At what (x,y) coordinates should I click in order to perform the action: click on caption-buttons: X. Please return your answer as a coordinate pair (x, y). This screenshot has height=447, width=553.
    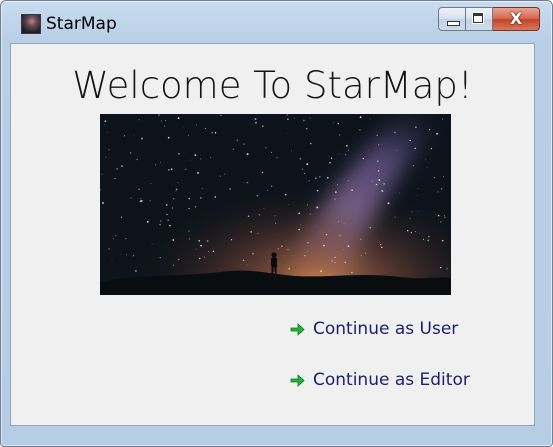
    Looking at the image, I should click on (489, 19).